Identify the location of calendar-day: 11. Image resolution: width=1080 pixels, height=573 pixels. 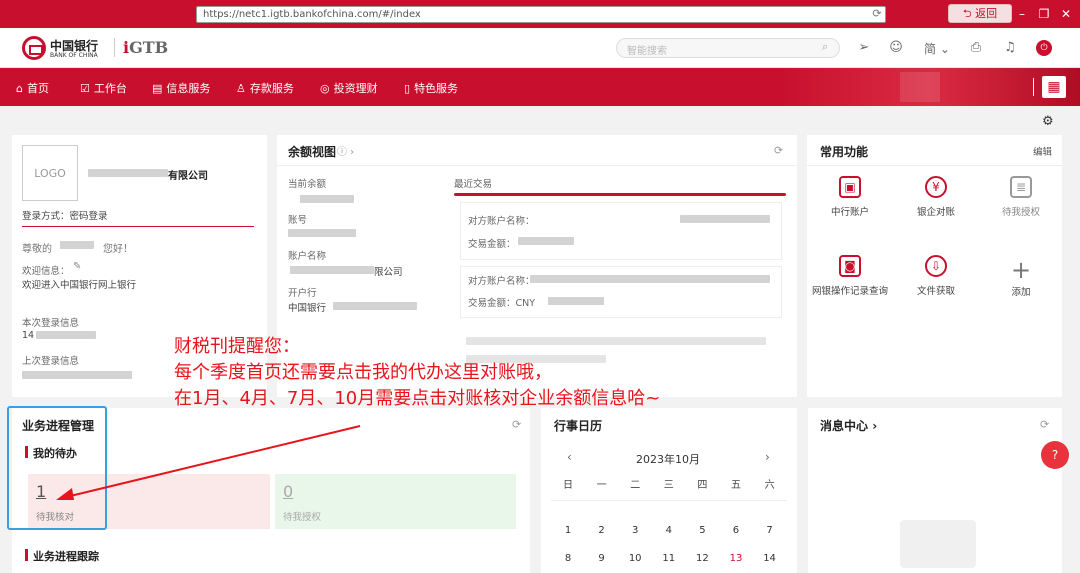
(669, 558).